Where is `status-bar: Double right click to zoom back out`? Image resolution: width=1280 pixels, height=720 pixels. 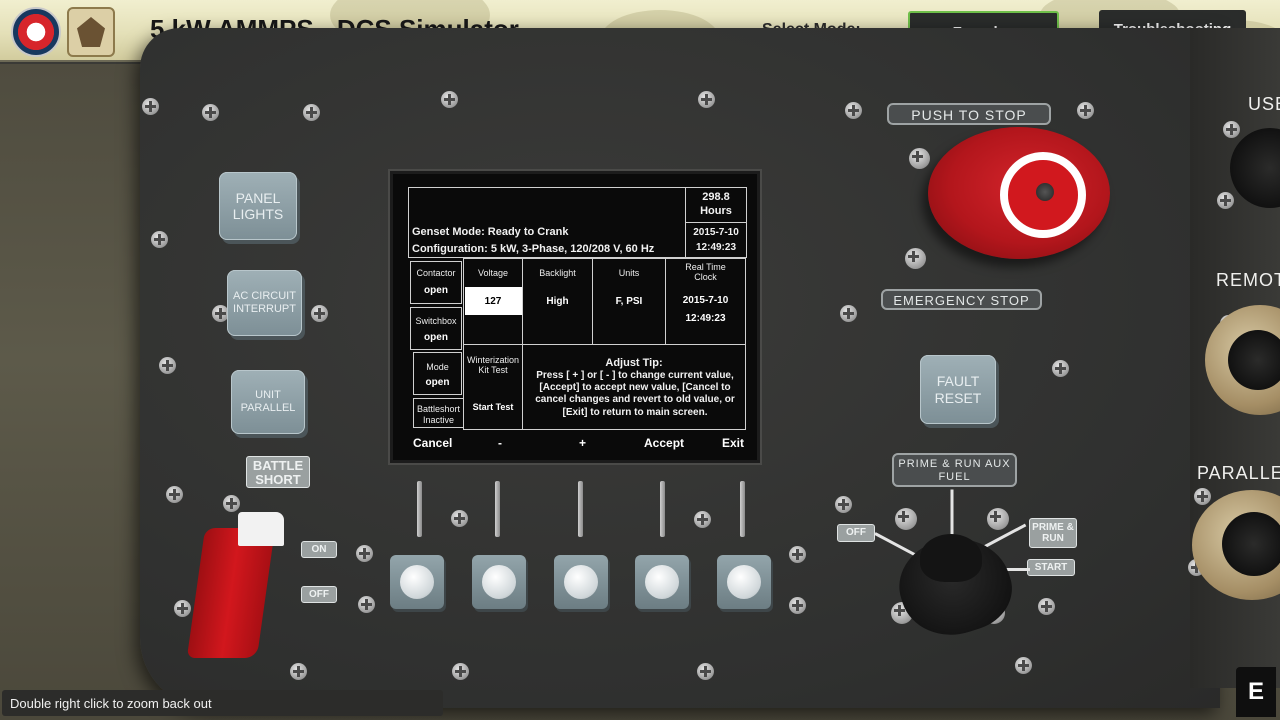 status-bar: Double right click to zoom back out is located at coordinates (222, 703).